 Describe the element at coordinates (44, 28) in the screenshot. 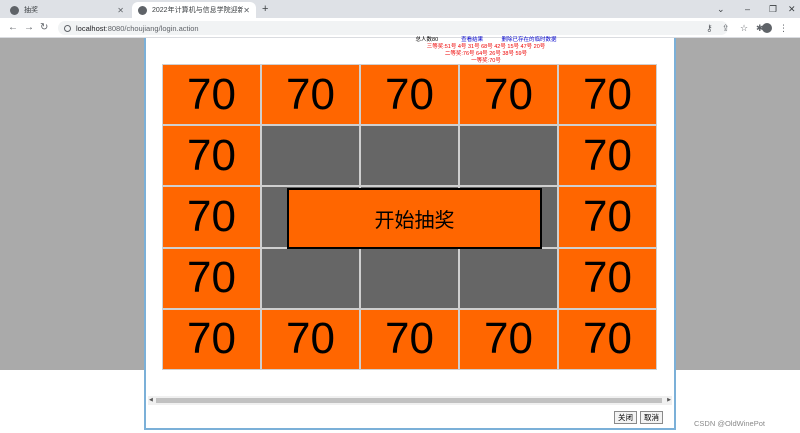

I see `reload-icon: ↻` at that location.